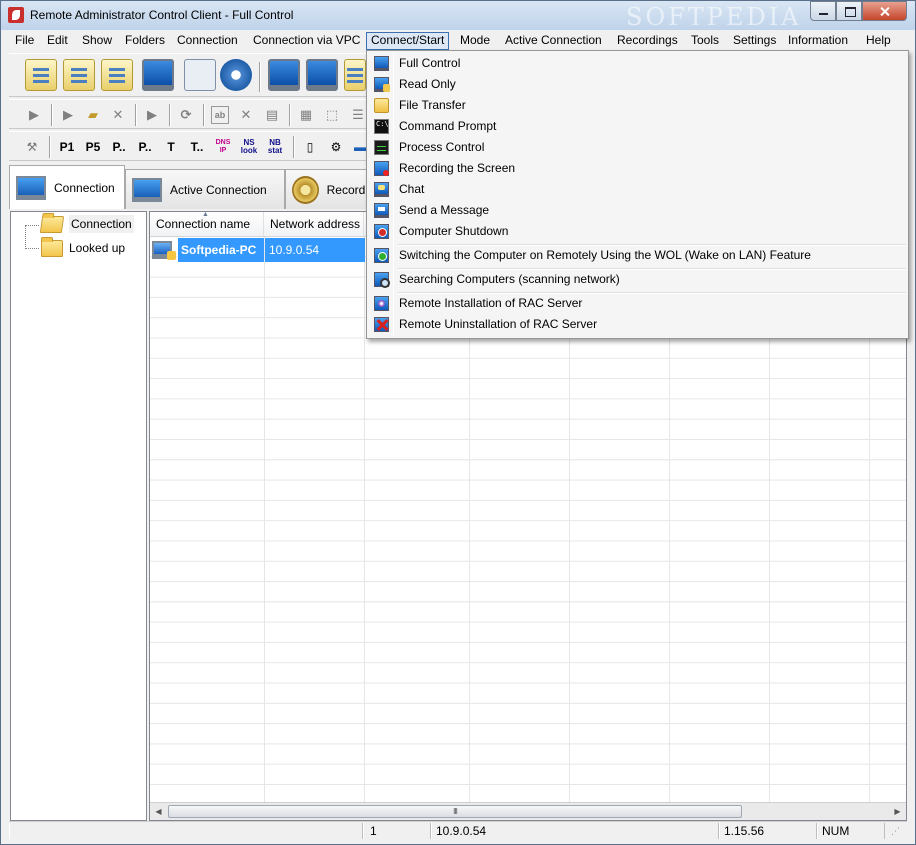  I want to click on menu-mode: Mode, so click(475, 41).